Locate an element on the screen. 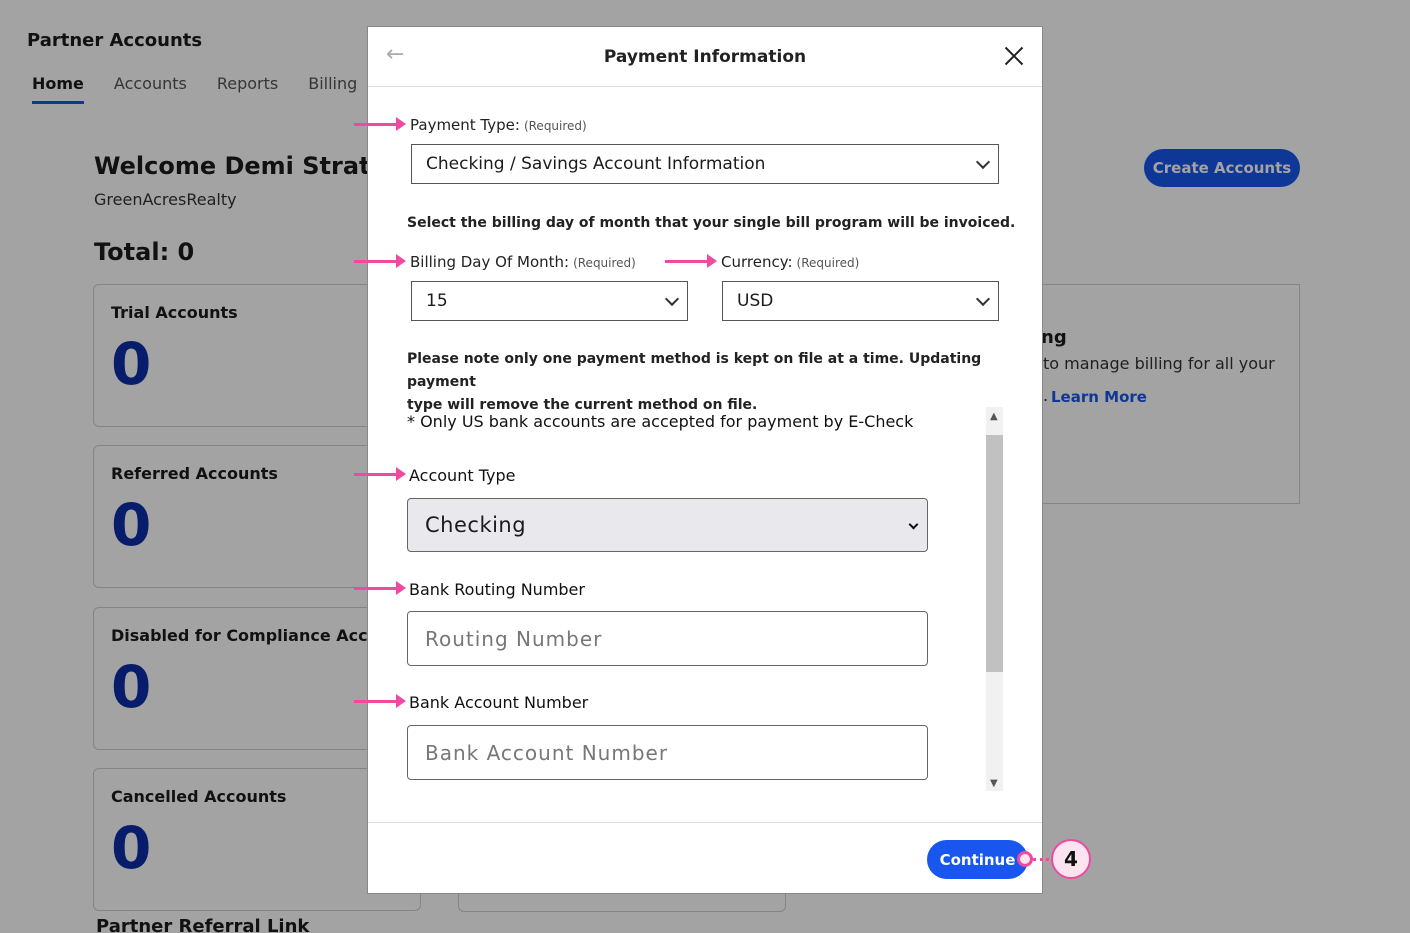  scroll-down-icon: ▼ is located at coordinates (994, 783).